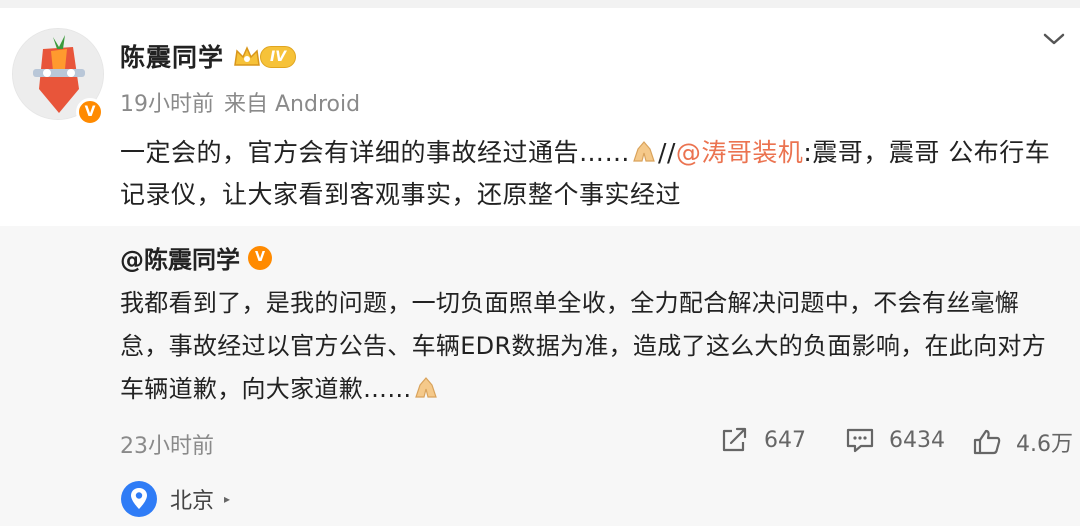  I want to click on thumbs-up-icon, so click(987, 442).